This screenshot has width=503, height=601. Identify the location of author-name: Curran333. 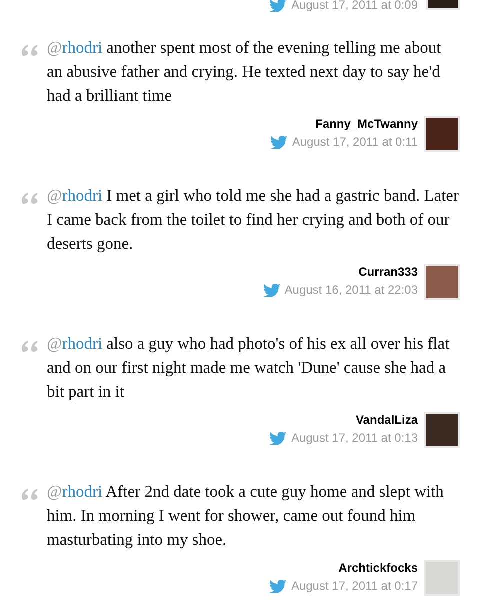
(388, 272).